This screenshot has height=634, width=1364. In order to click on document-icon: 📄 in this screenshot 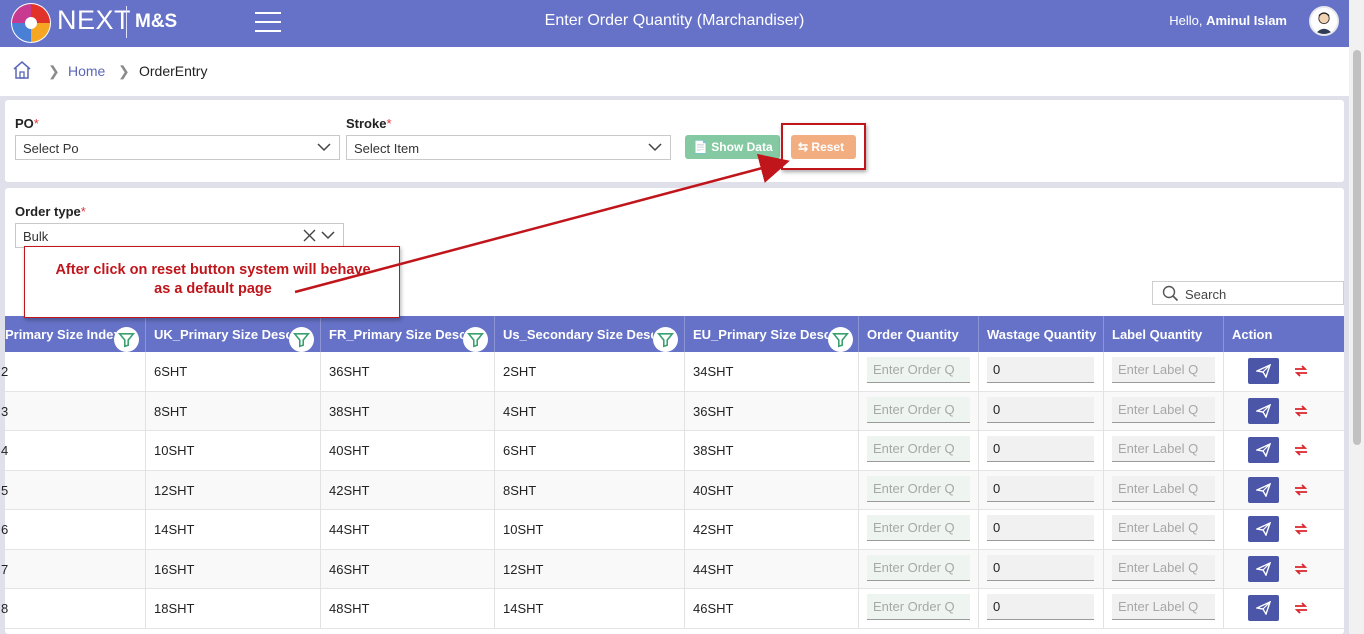, I will do `click(700, 147)`.